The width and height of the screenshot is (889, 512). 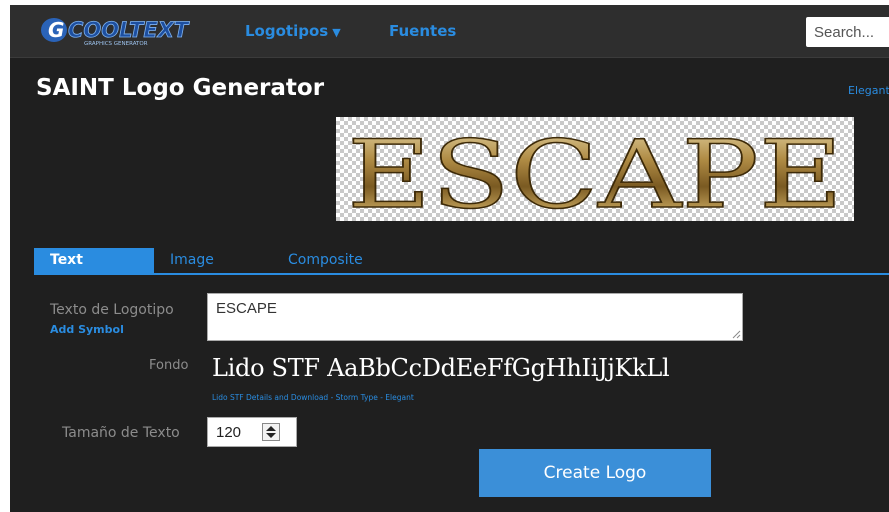 I want to click on stepper-up-icon, so click(x=271, y=428).